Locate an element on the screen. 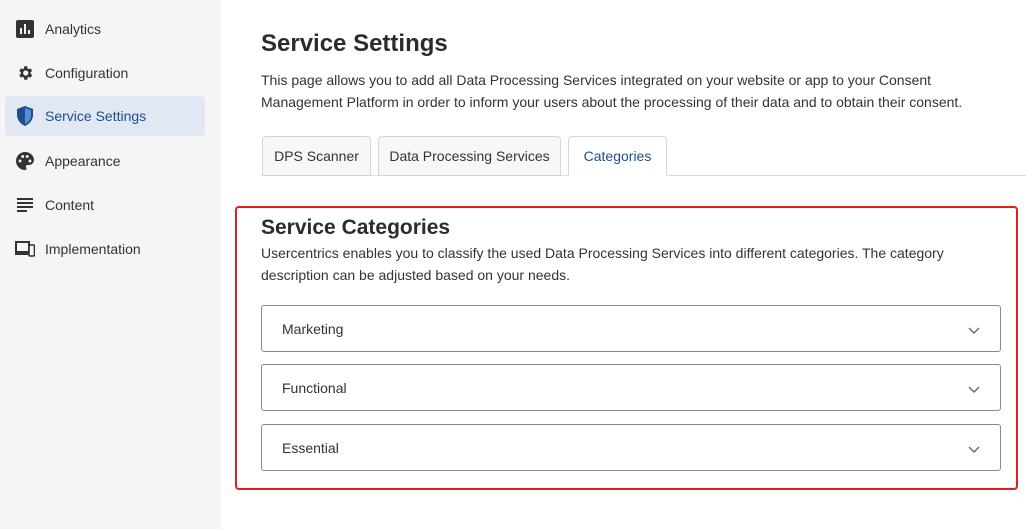 The width and height of the screenshot is (1026, 529). tab-dps-scanner: DPS Scanner is located at coordinates (316, 156).